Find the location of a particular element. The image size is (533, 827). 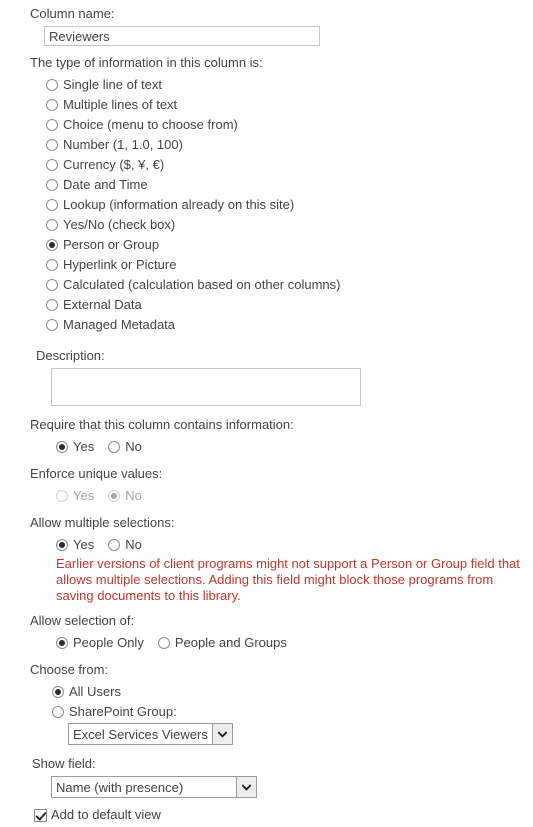

option-label: All Users is located at coordinates (95, 691).